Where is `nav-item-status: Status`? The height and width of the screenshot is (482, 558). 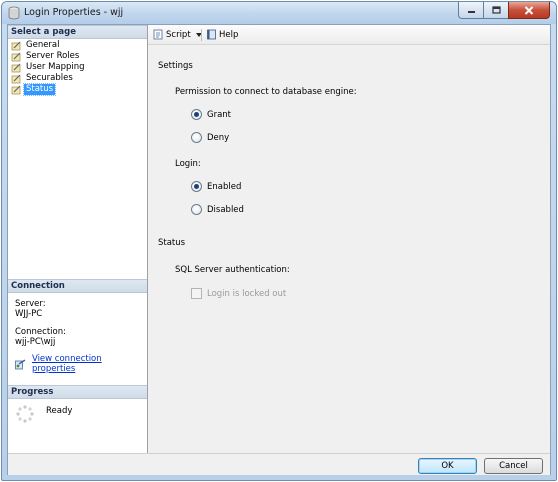 nav-item-status: Status is located at coordinates (34, 89).